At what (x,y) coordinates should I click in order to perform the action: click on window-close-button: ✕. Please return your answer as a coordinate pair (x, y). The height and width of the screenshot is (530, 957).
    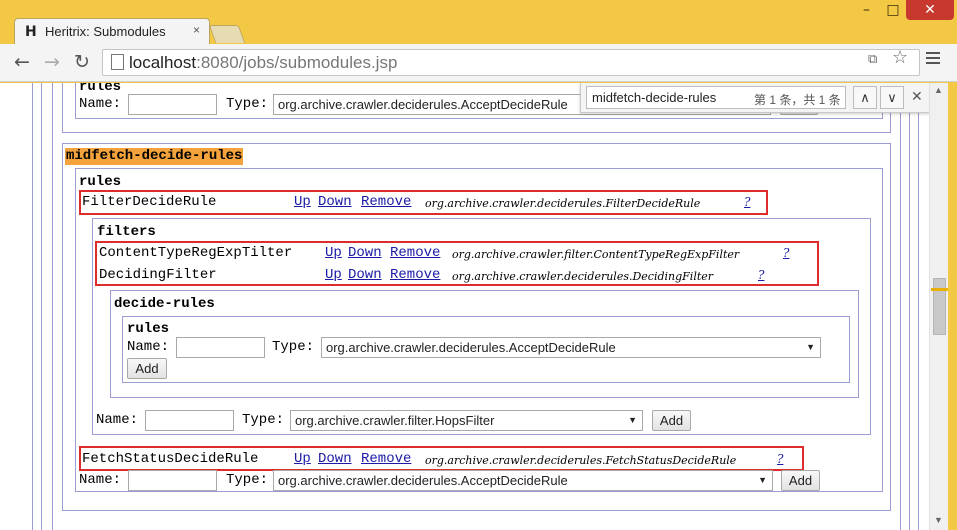
    Looking at the image, I should click on (930, 10).